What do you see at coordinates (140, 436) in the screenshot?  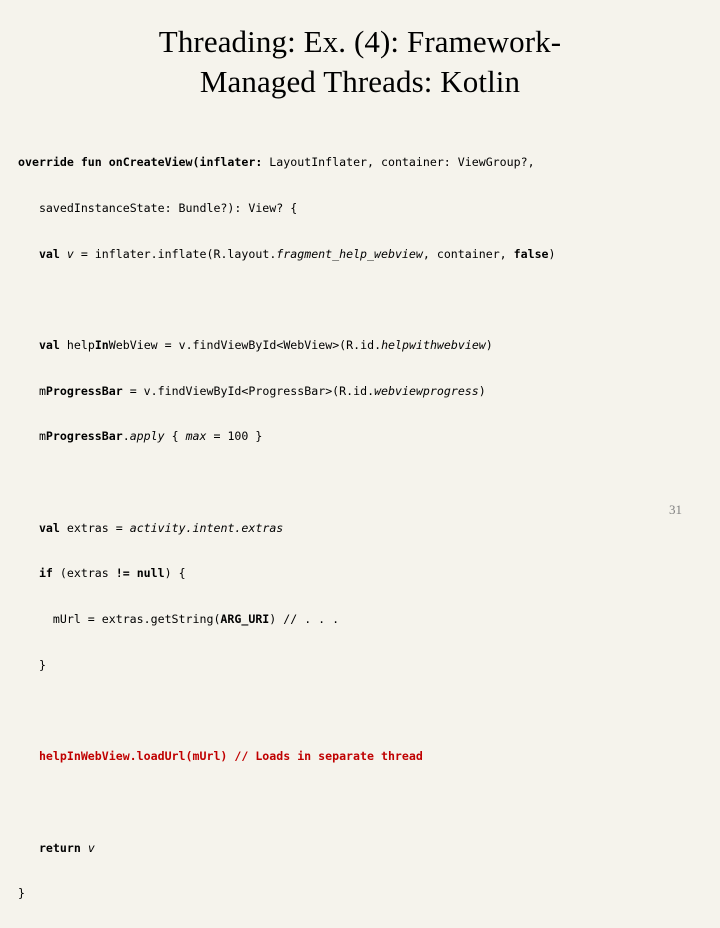 I see `code-line: mProgressBar.apply { max = 100 }` at bounding box center [140, 436].